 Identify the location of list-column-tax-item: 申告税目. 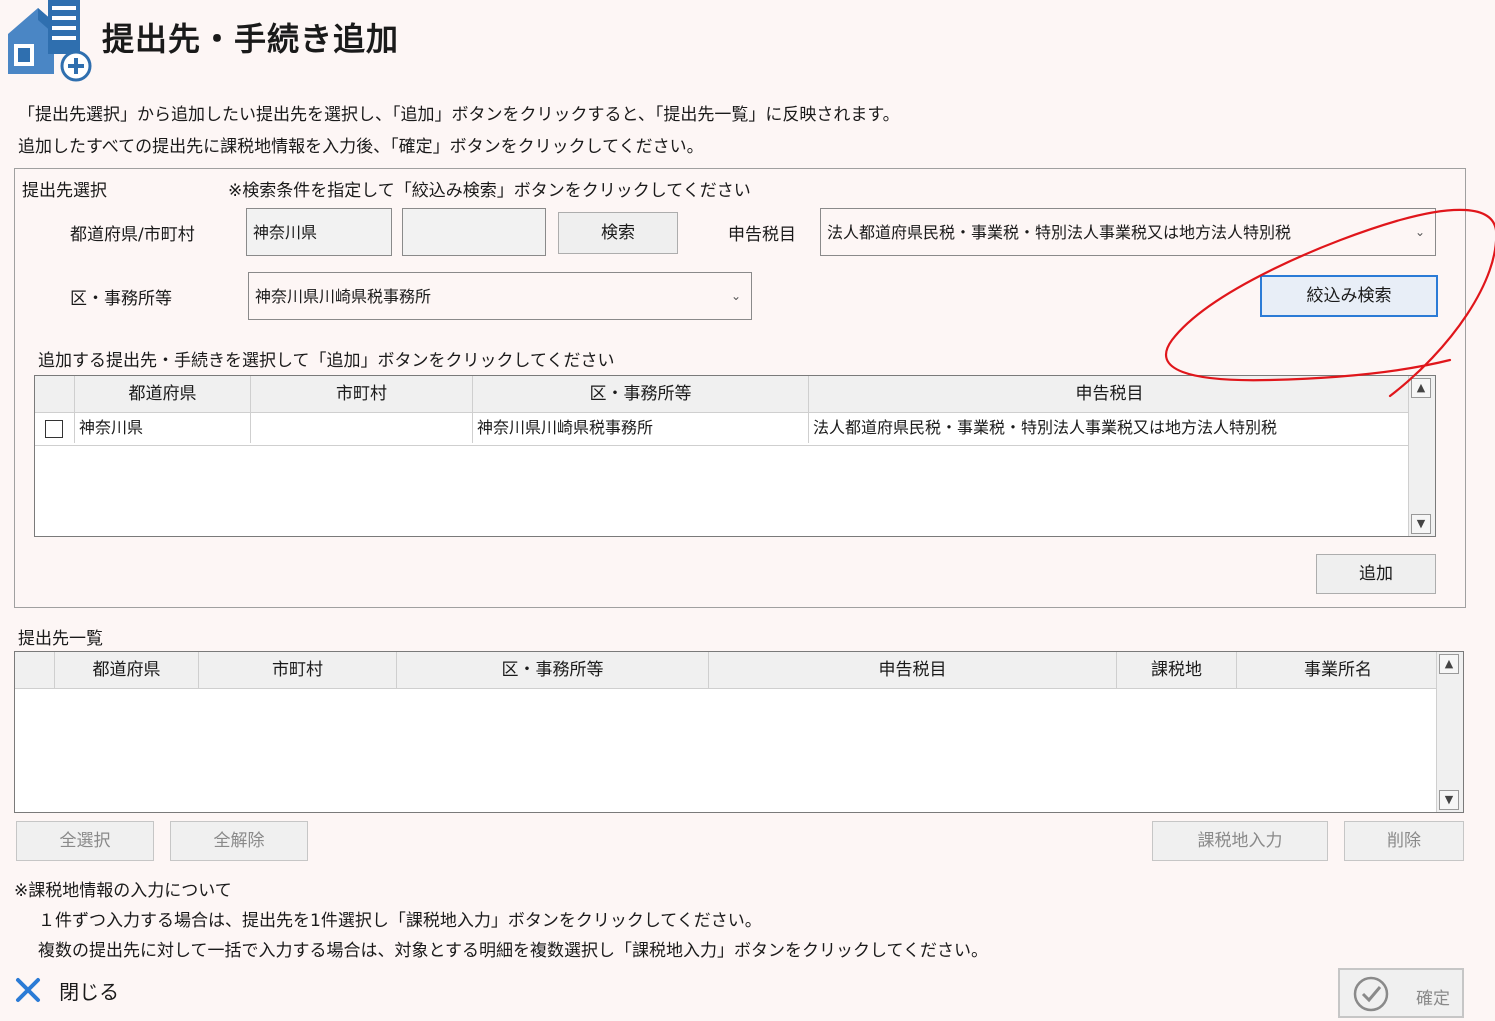
(913, 670).